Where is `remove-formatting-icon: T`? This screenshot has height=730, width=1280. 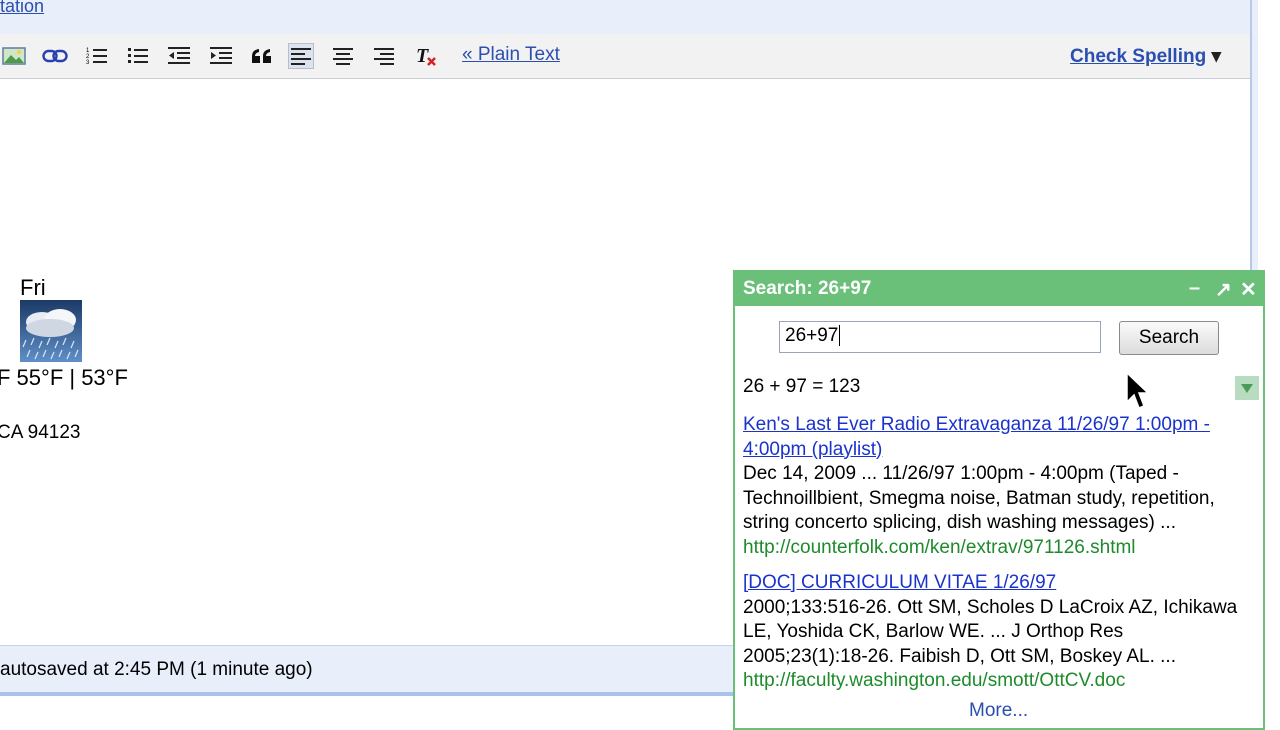 remove-formatting-icon: T is located at coordinates (426, 56).